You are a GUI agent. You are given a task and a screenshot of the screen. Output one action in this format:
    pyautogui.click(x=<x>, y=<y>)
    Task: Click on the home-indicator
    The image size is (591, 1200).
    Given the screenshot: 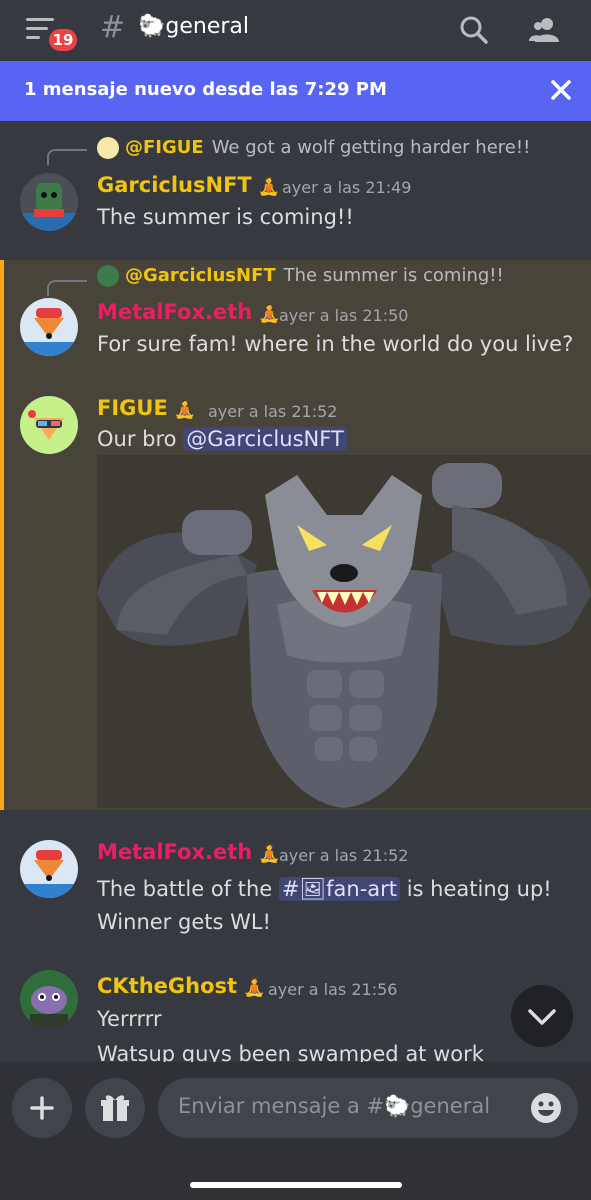 What is the action you would take?
    pyautogui.click(x=296, y=1185)
    